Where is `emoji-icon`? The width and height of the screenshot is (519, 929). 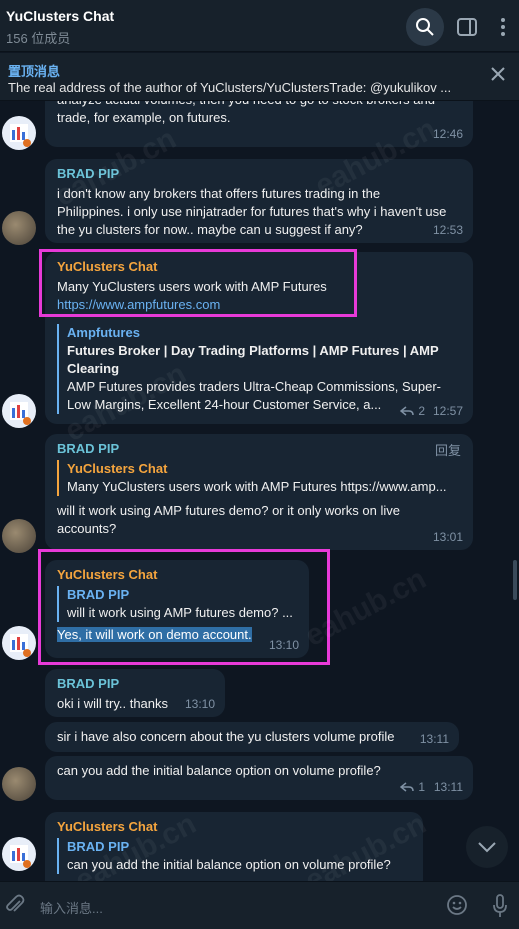
emoji-icon is located at coordinates (457, 905).